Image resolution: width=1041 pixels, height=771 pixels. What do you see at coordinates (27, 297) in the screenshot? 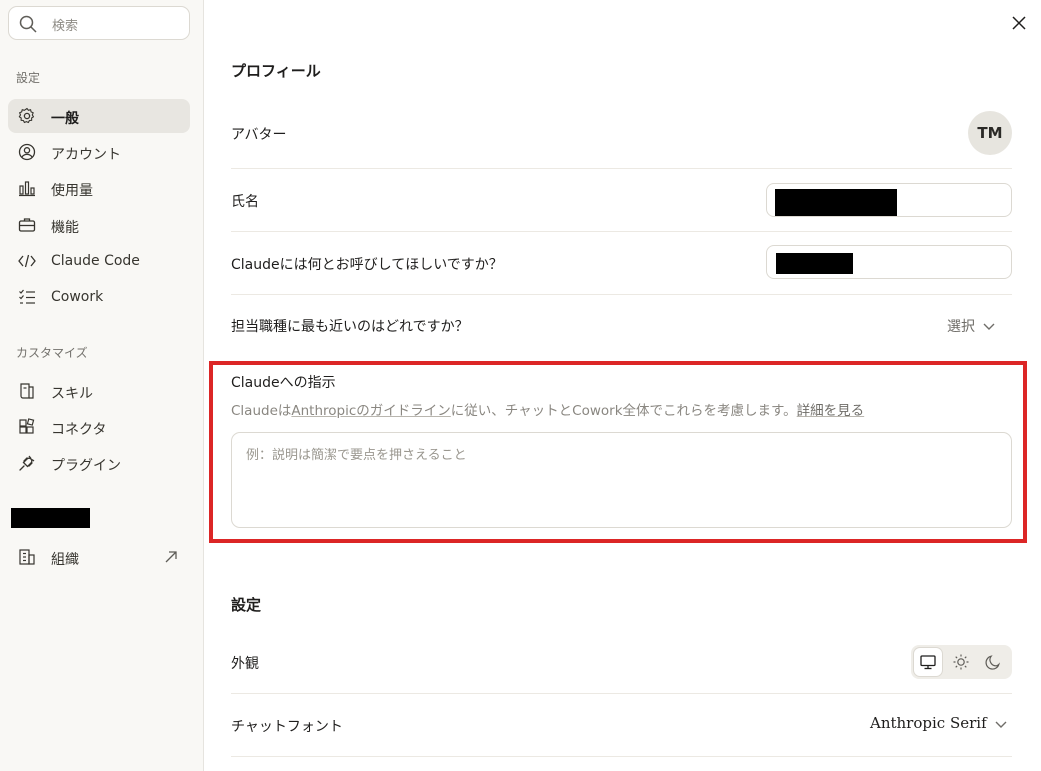
I see `checklist-icon` at bounding box center [27, 297].